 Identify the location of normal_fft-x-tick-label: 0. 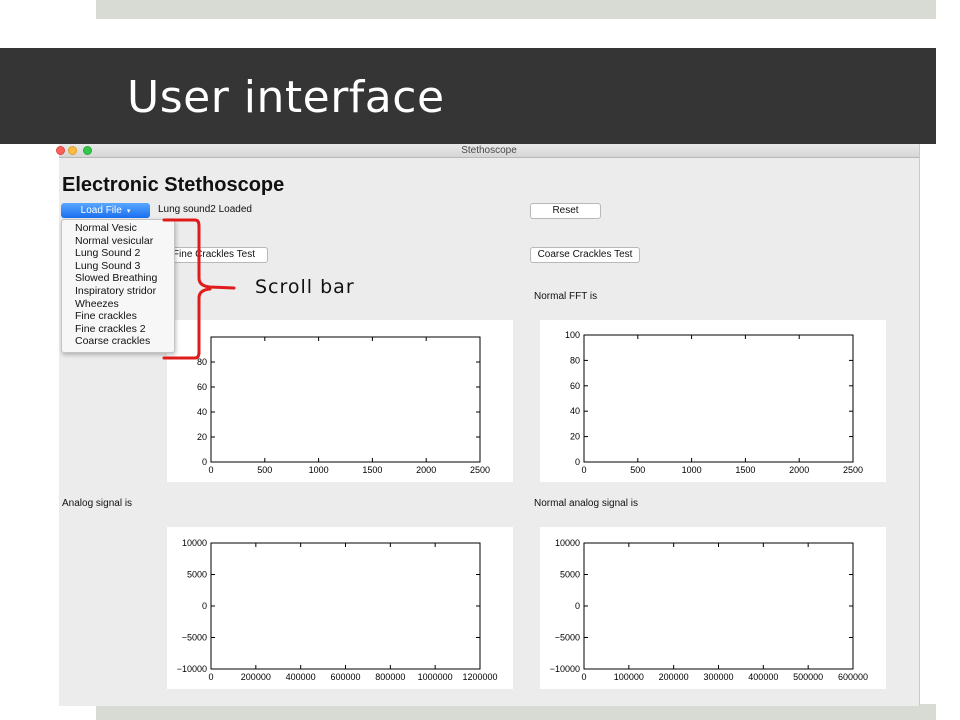
(583, 470).